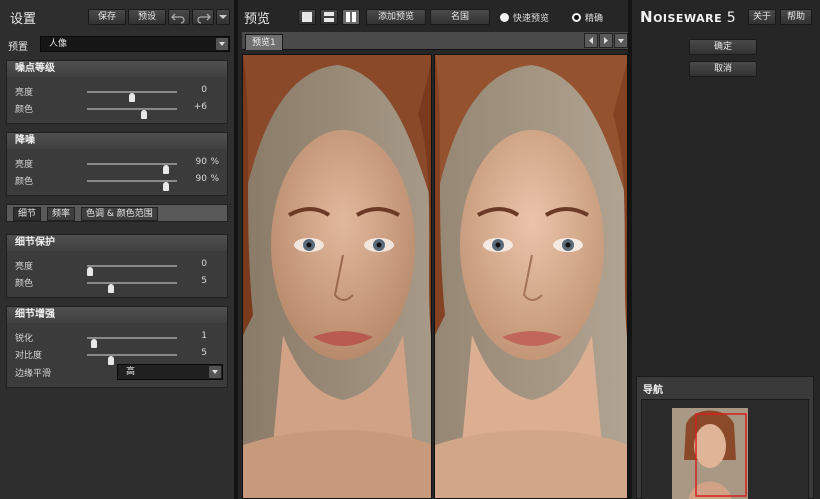  Describe the element at coordinates (29, 356) in the screenshot. I see `slider-label: 对比度` at that location.